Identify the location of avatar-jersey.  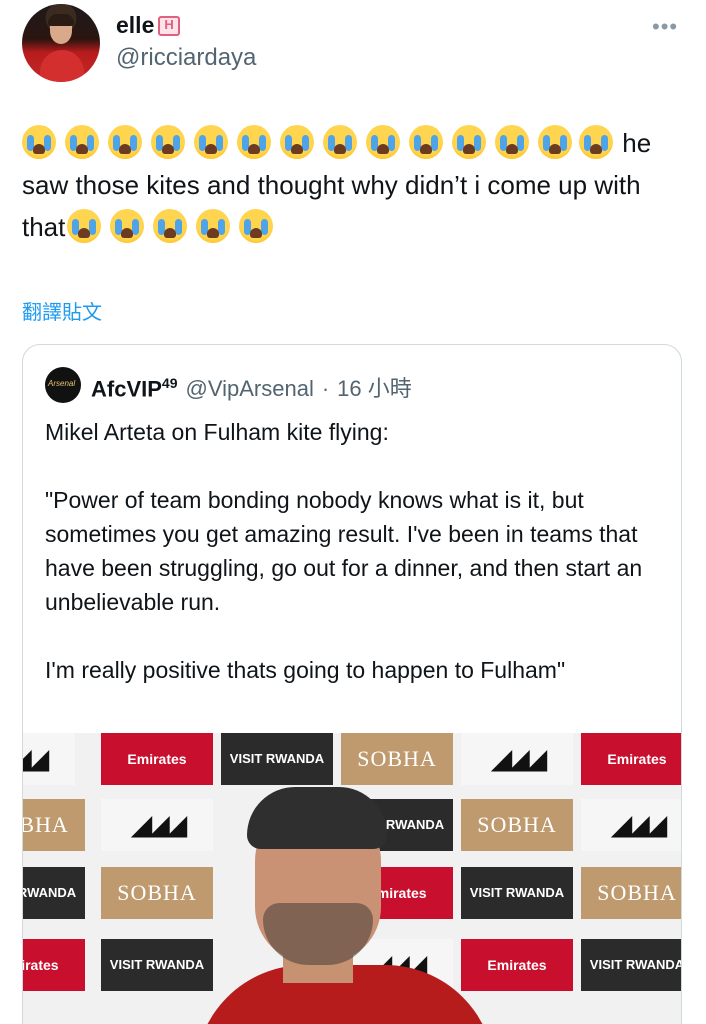
(62, 66).